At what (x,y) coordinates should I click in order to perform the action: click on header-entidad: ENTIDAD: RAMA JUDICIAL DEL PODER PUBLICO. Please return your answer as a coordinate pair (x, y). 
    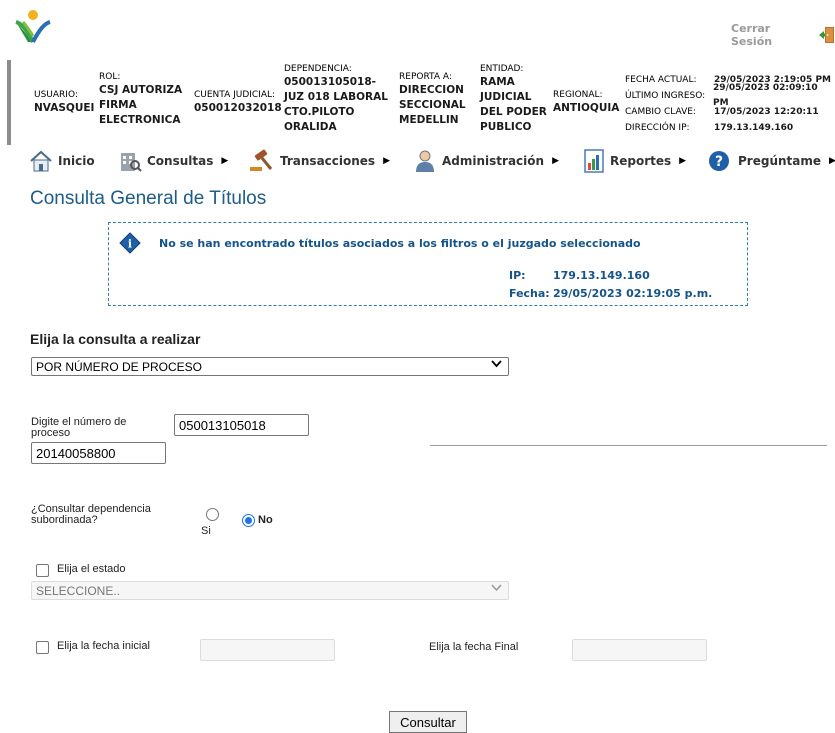
    Looking at the image, I should click on (513, 99).